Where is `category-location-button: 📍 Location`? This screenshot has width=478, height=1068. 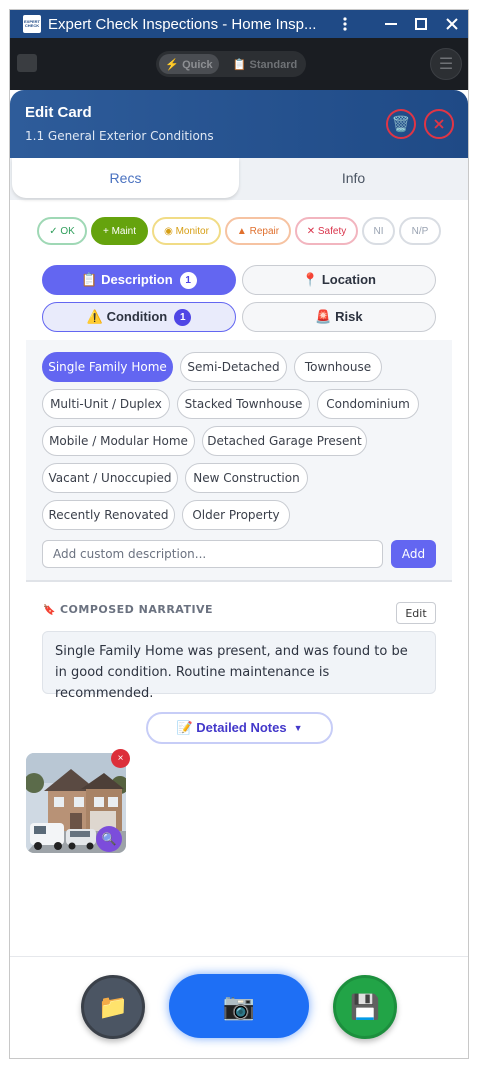 category-location-button: 📍 Location is located at coordinates (339, 280).